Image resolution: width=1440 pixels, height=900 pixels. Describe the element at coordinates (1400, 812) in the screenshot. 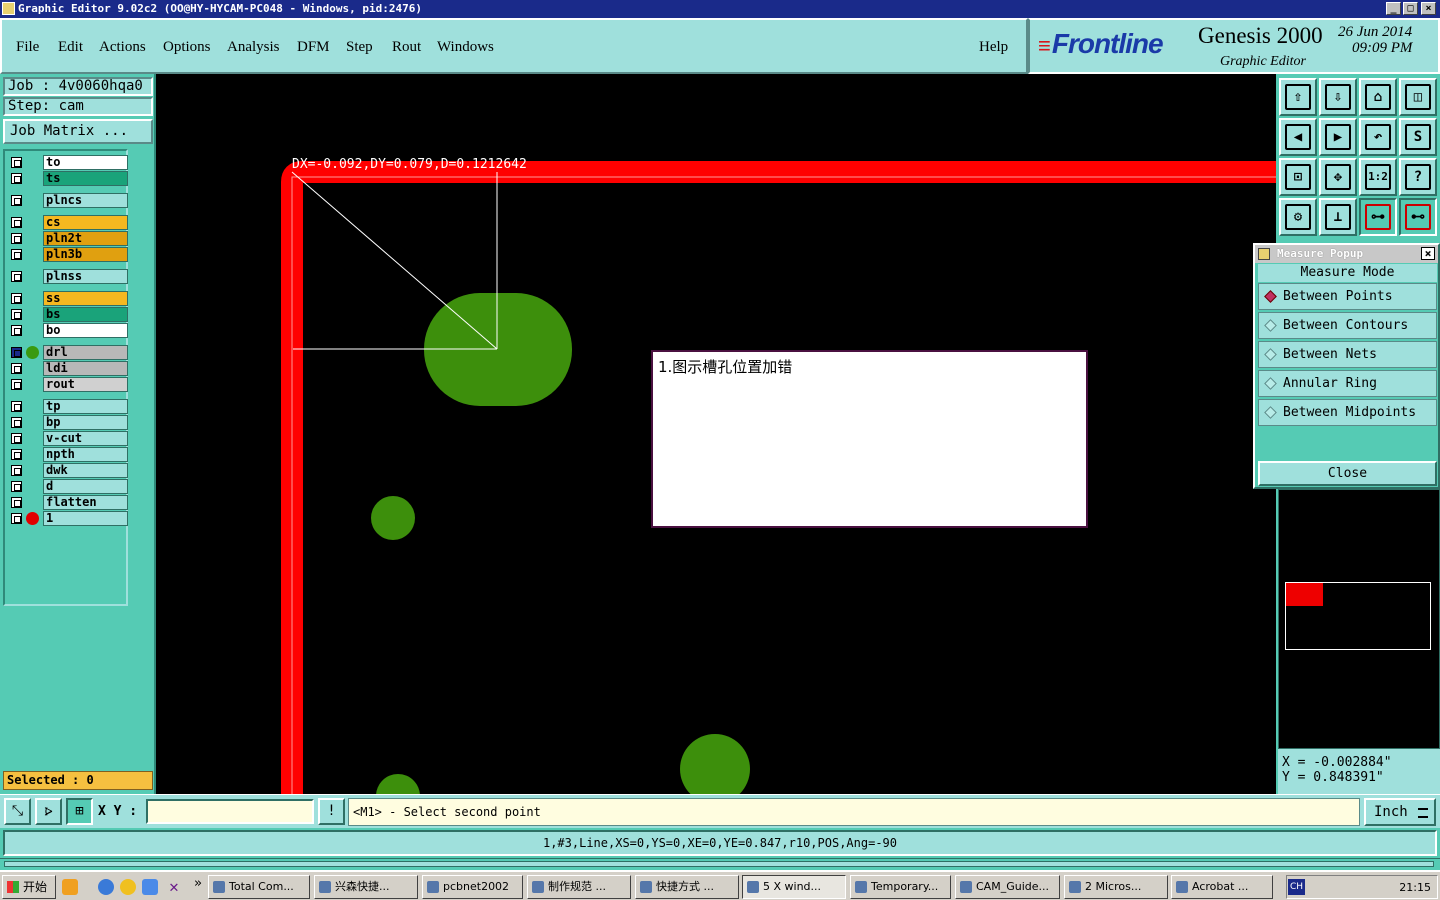

I see `units-selector: Inch` at that location.